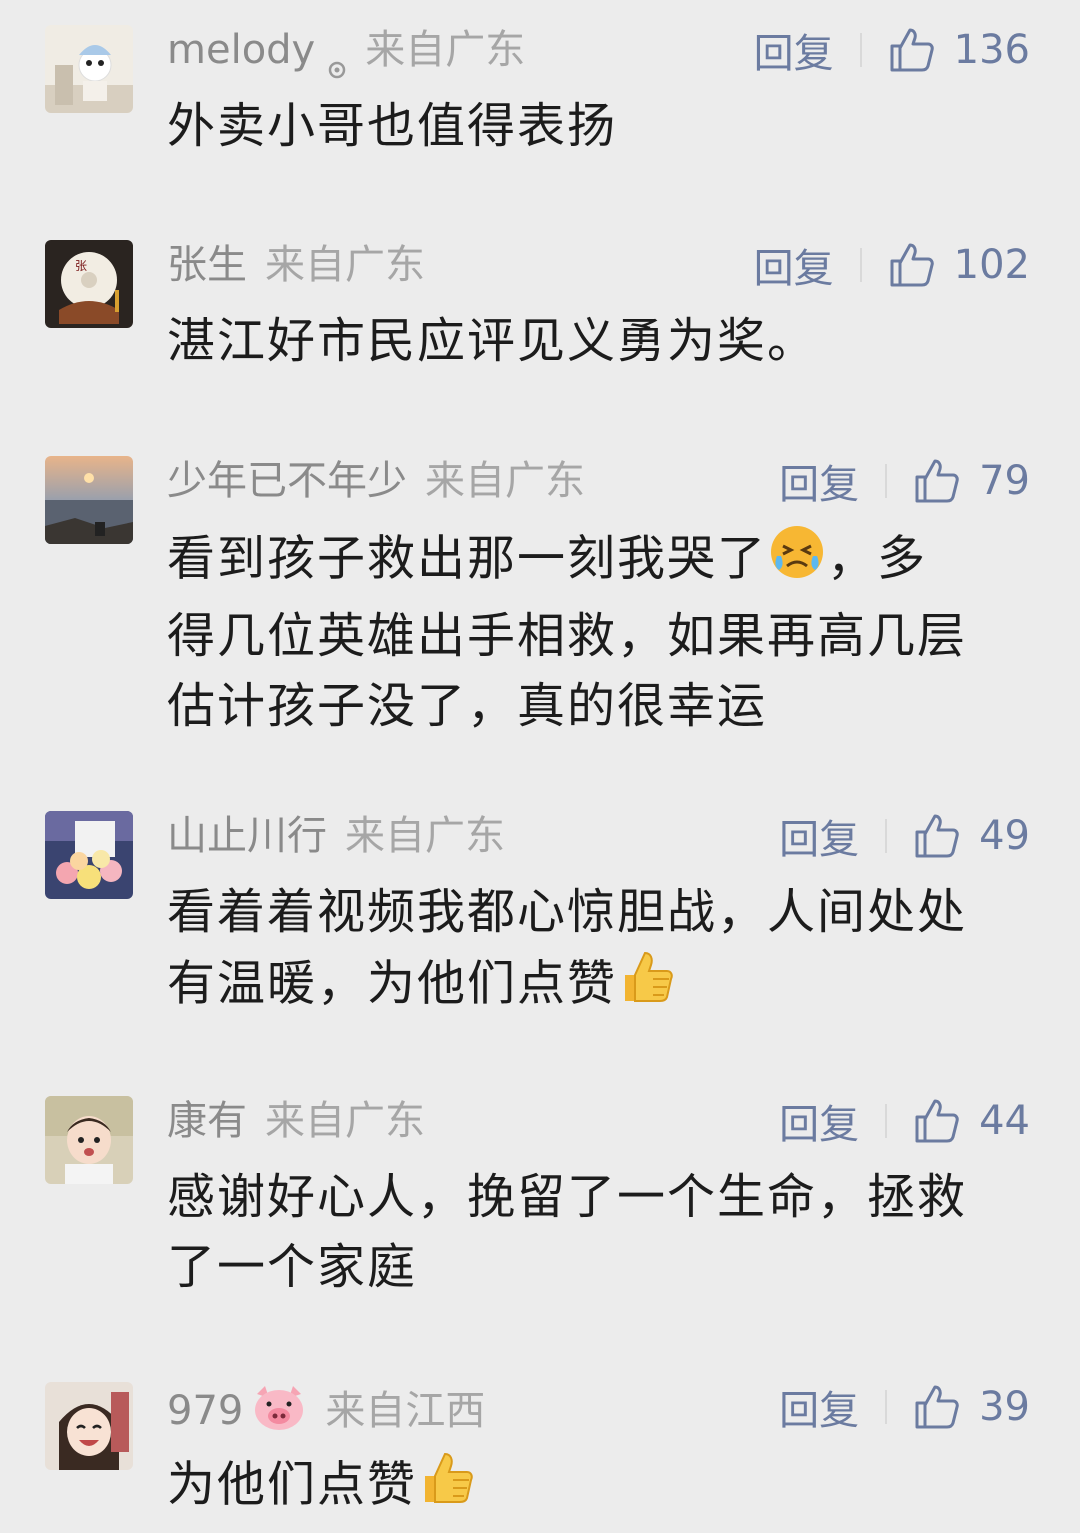  What do you see at coordinates (292, 1267) in the screenshot?
I see `comment-text-line: 了一个家庭` at bounding box center [292, 1267].